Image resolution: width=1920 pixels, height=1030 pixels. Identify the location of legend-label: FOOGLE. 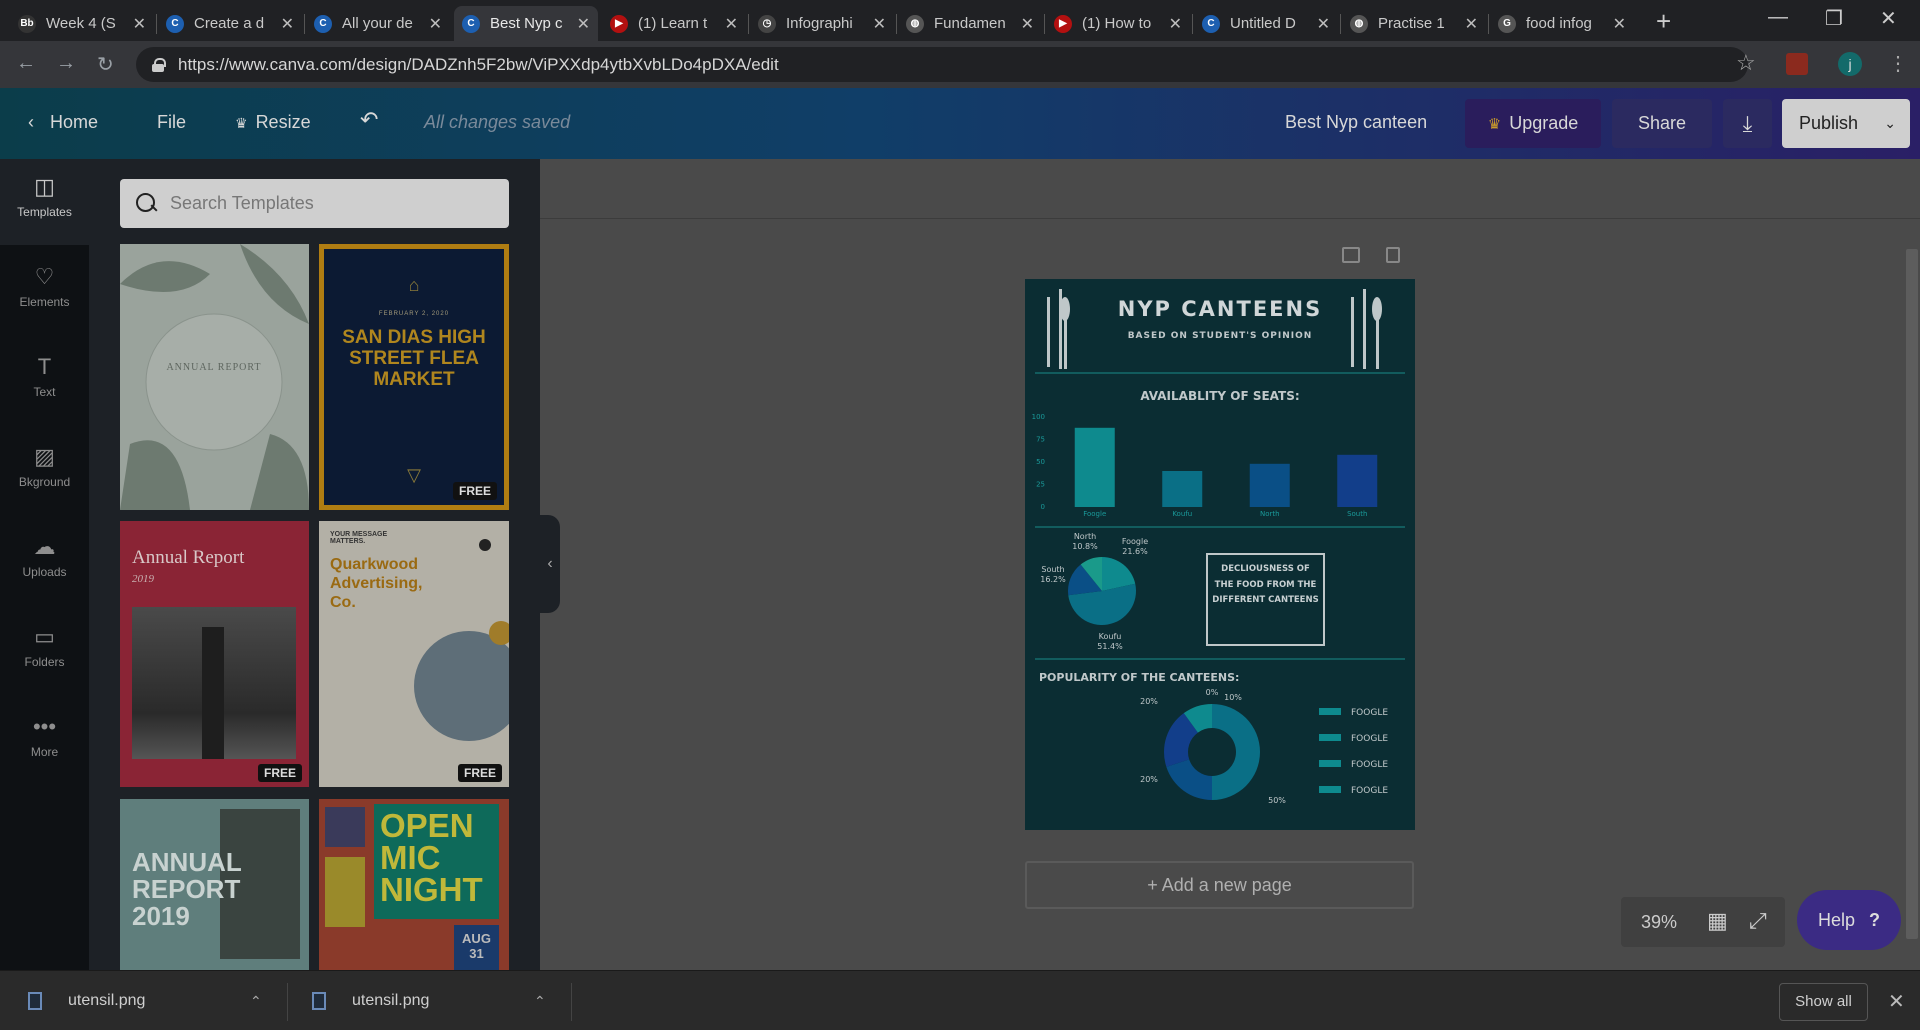
(1369, 791).